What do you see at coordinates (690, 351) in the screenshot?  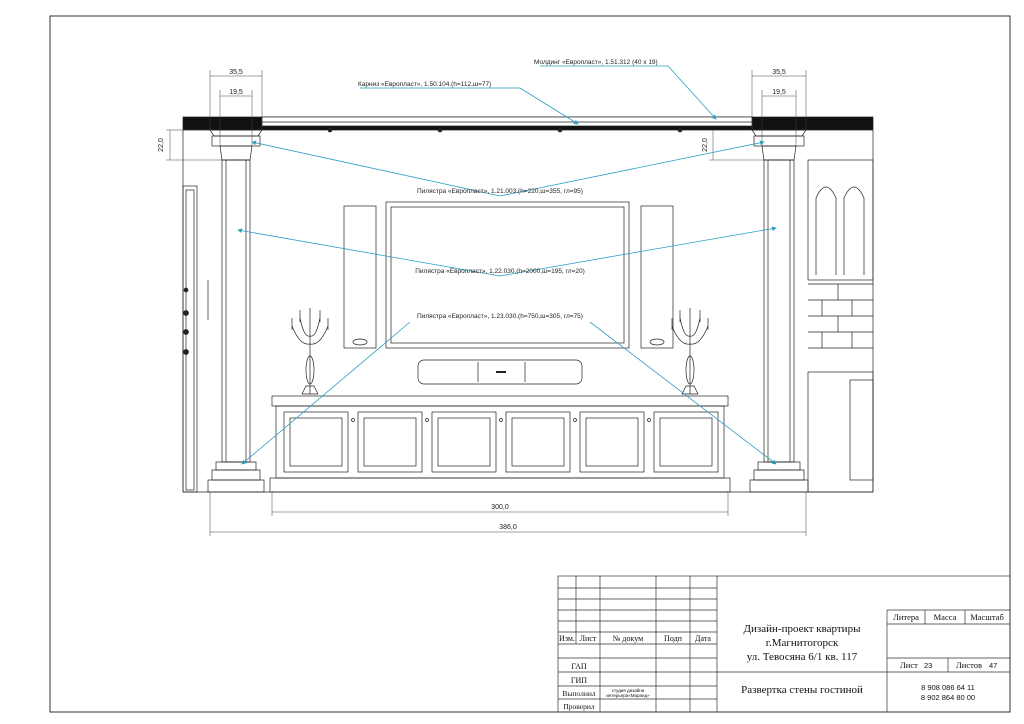 I see `right-candelabra` at bounding box center [690, 351].